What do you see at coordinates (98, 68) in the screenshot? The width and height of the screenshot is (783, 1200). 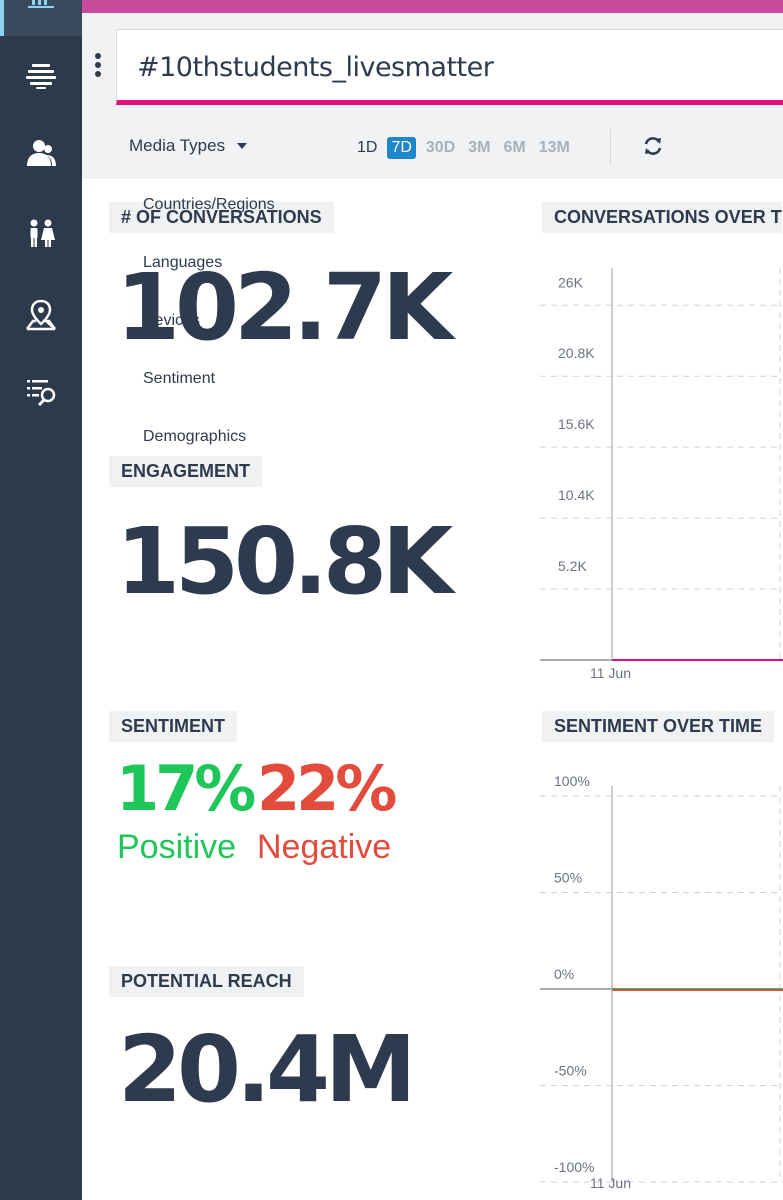 I see `kebab-menu-icon` at bounding box center [98, 68].